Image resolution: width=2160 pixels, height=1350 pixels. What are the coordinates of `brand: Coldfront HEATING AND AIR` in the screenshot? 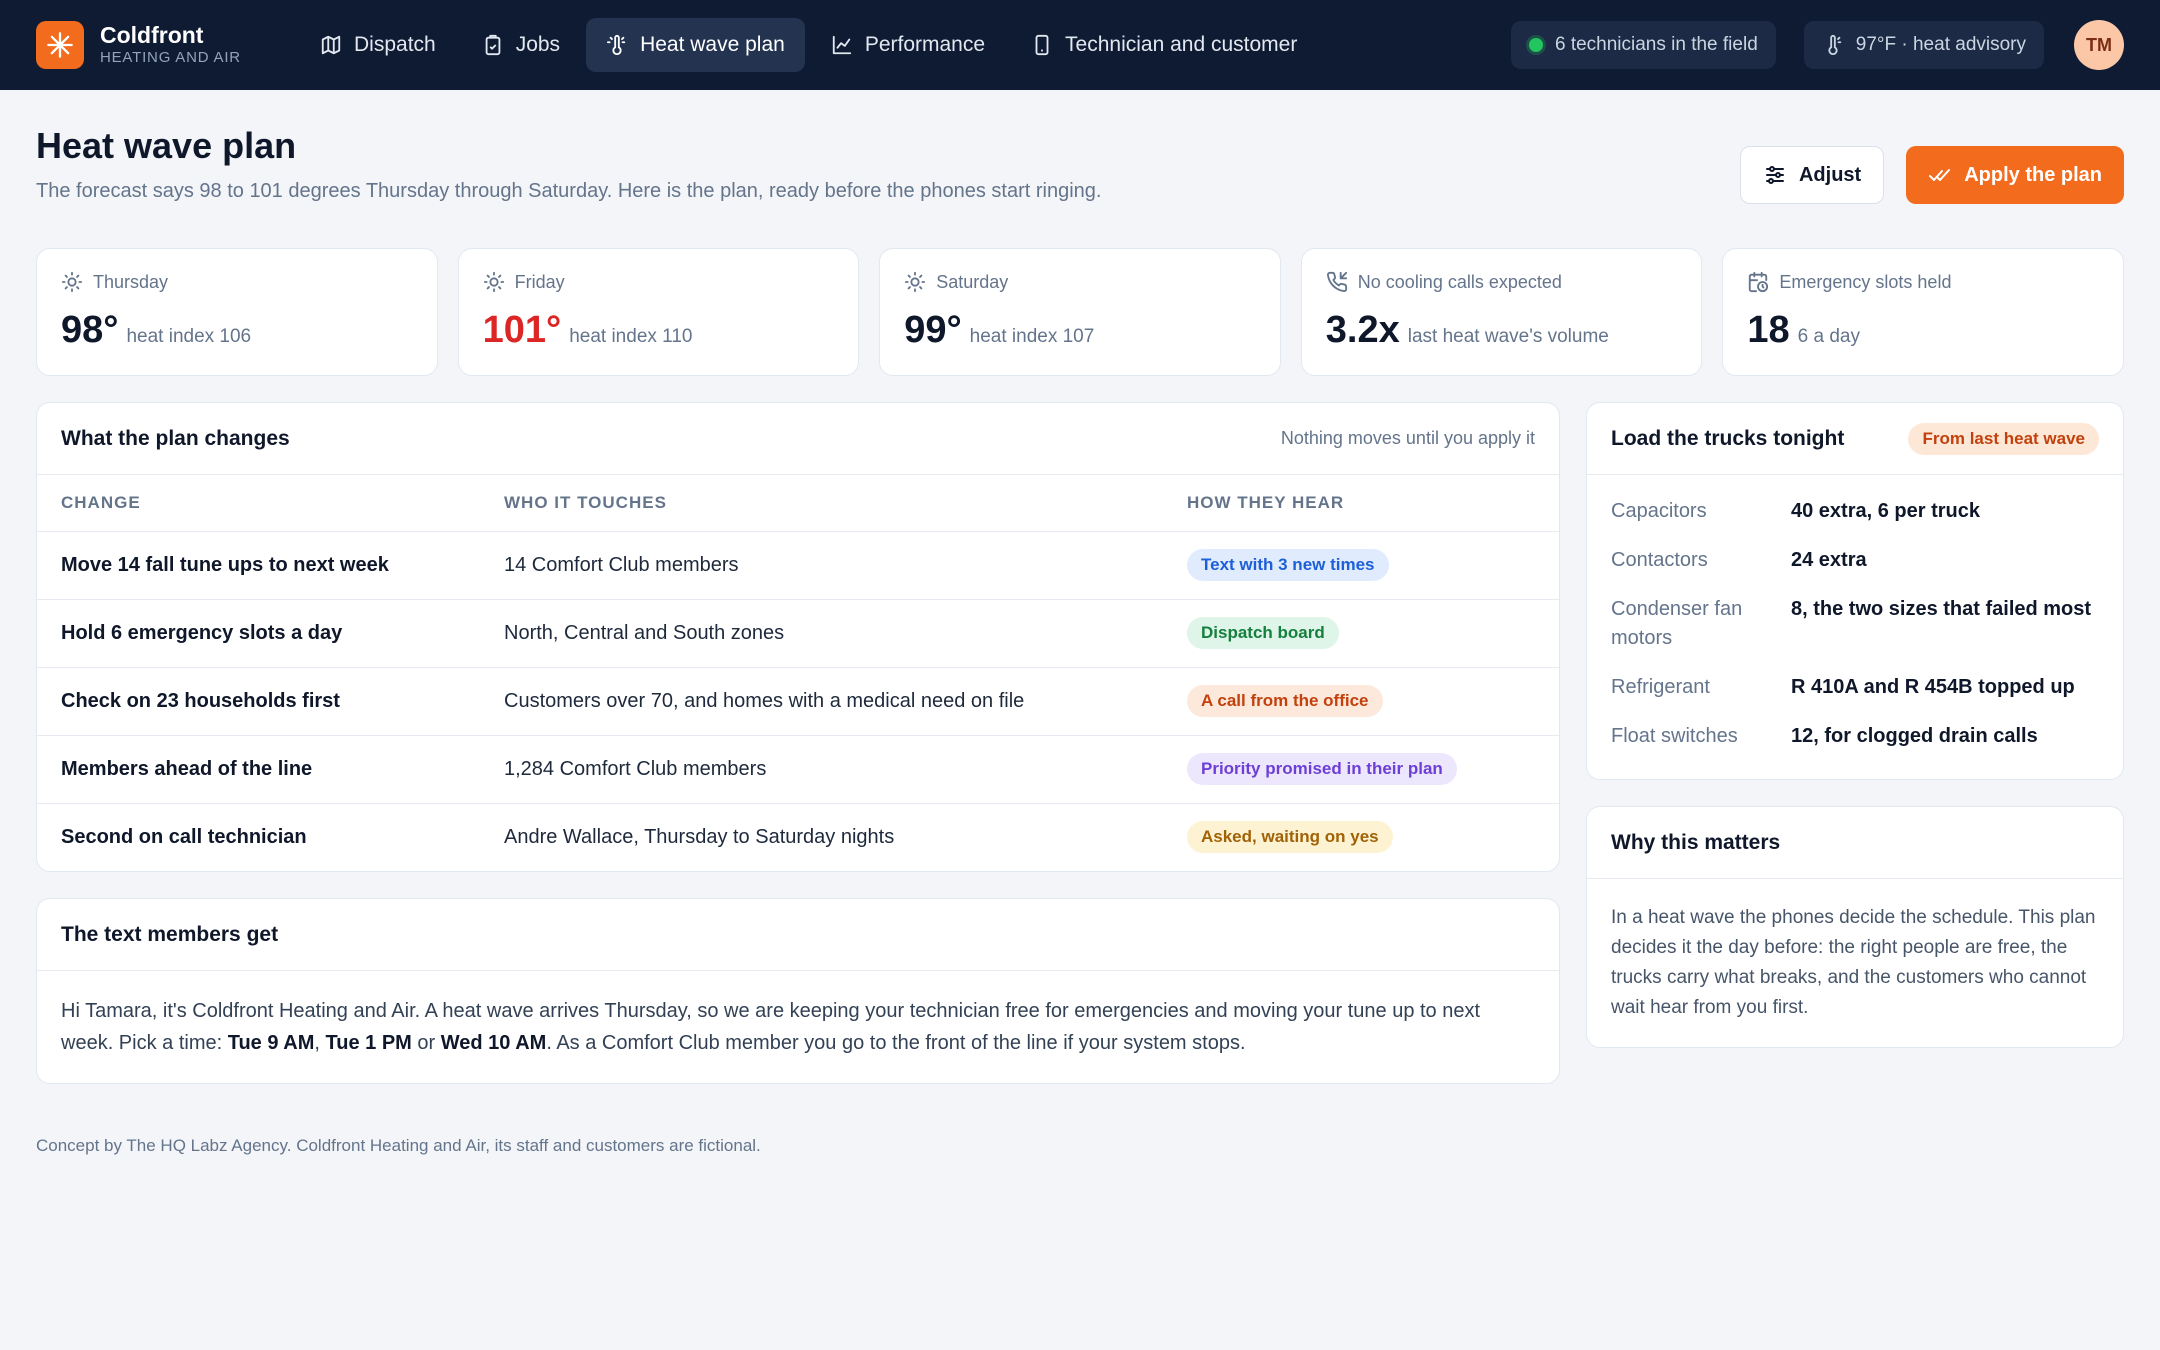 It's located at (168, 45).